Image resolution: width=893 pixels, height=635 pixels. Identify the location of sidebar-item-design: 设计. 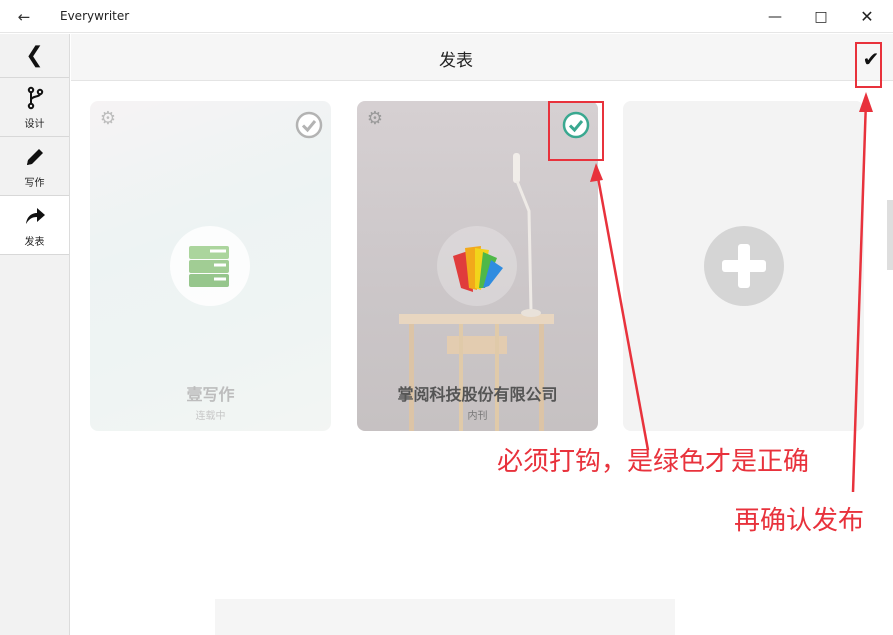
(34, 107).